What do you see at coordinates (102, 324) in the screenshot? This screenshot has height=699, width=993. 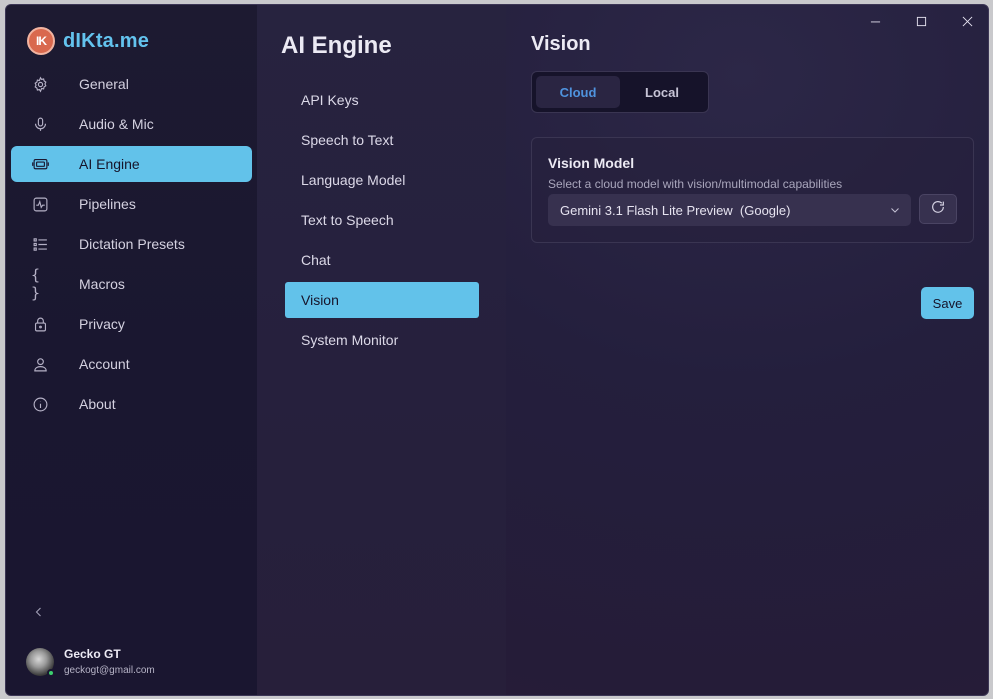 I see `sidebar-item-label: Privacy` at bounding box center [102, 324].